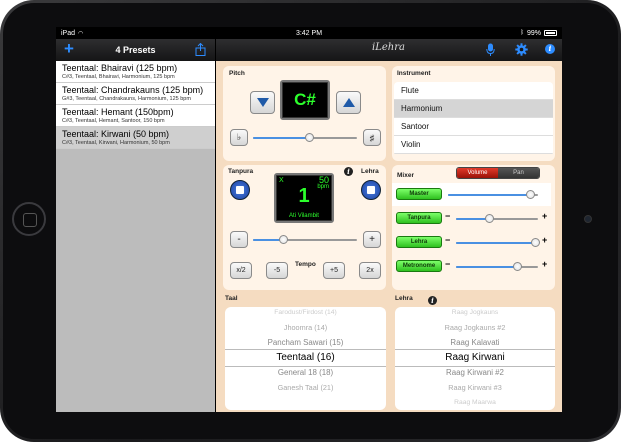 Image resolution: width=621 pixels, height=442 pixels. Describe the element at coordinates (241, 171) in the screenshot. I see `tanpura-label: Tanpura` at that location.